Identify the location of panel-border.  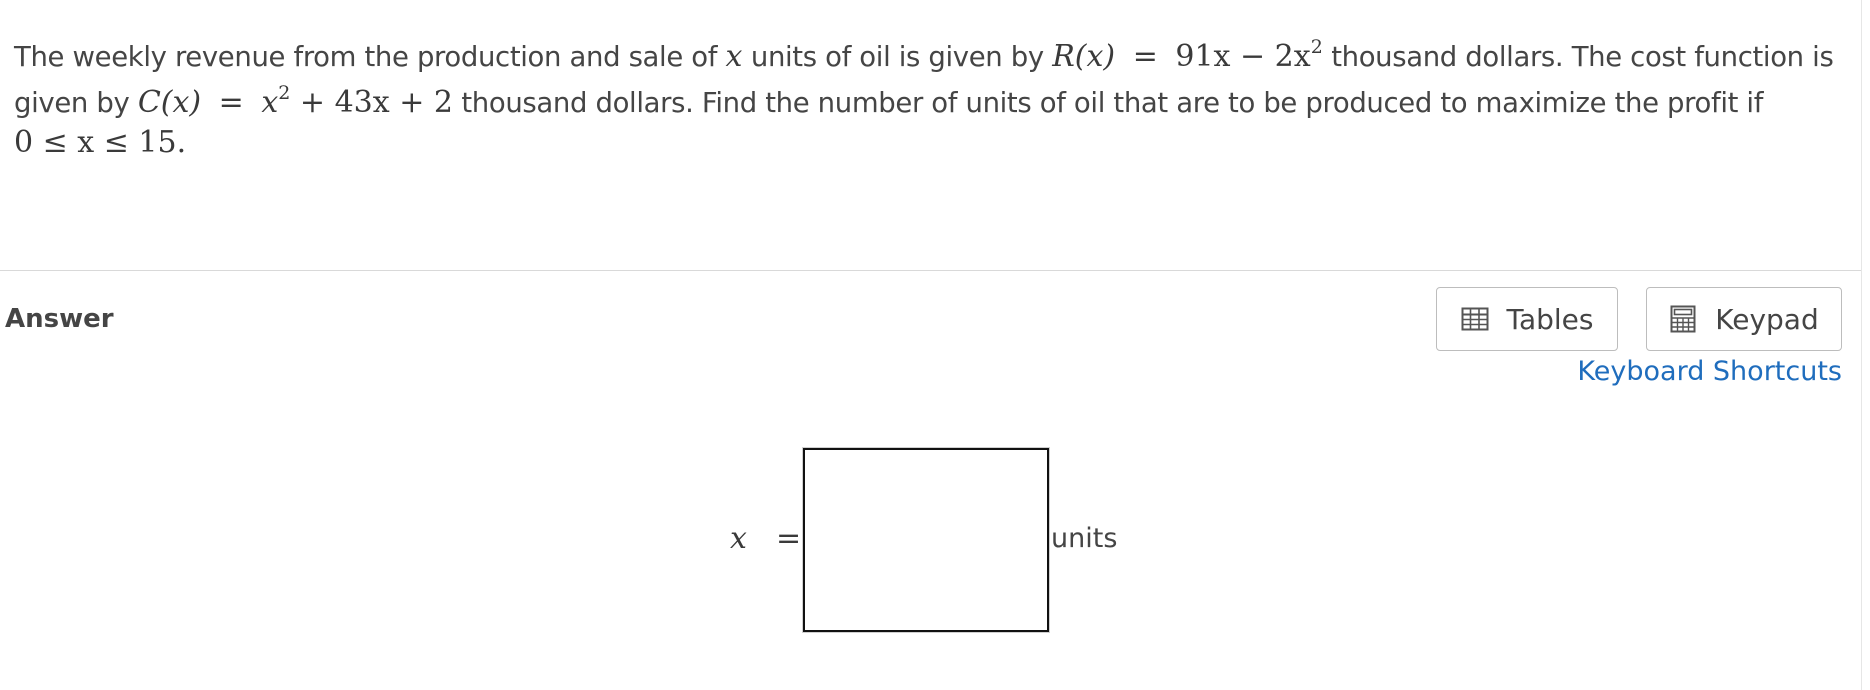
(1861, 345).